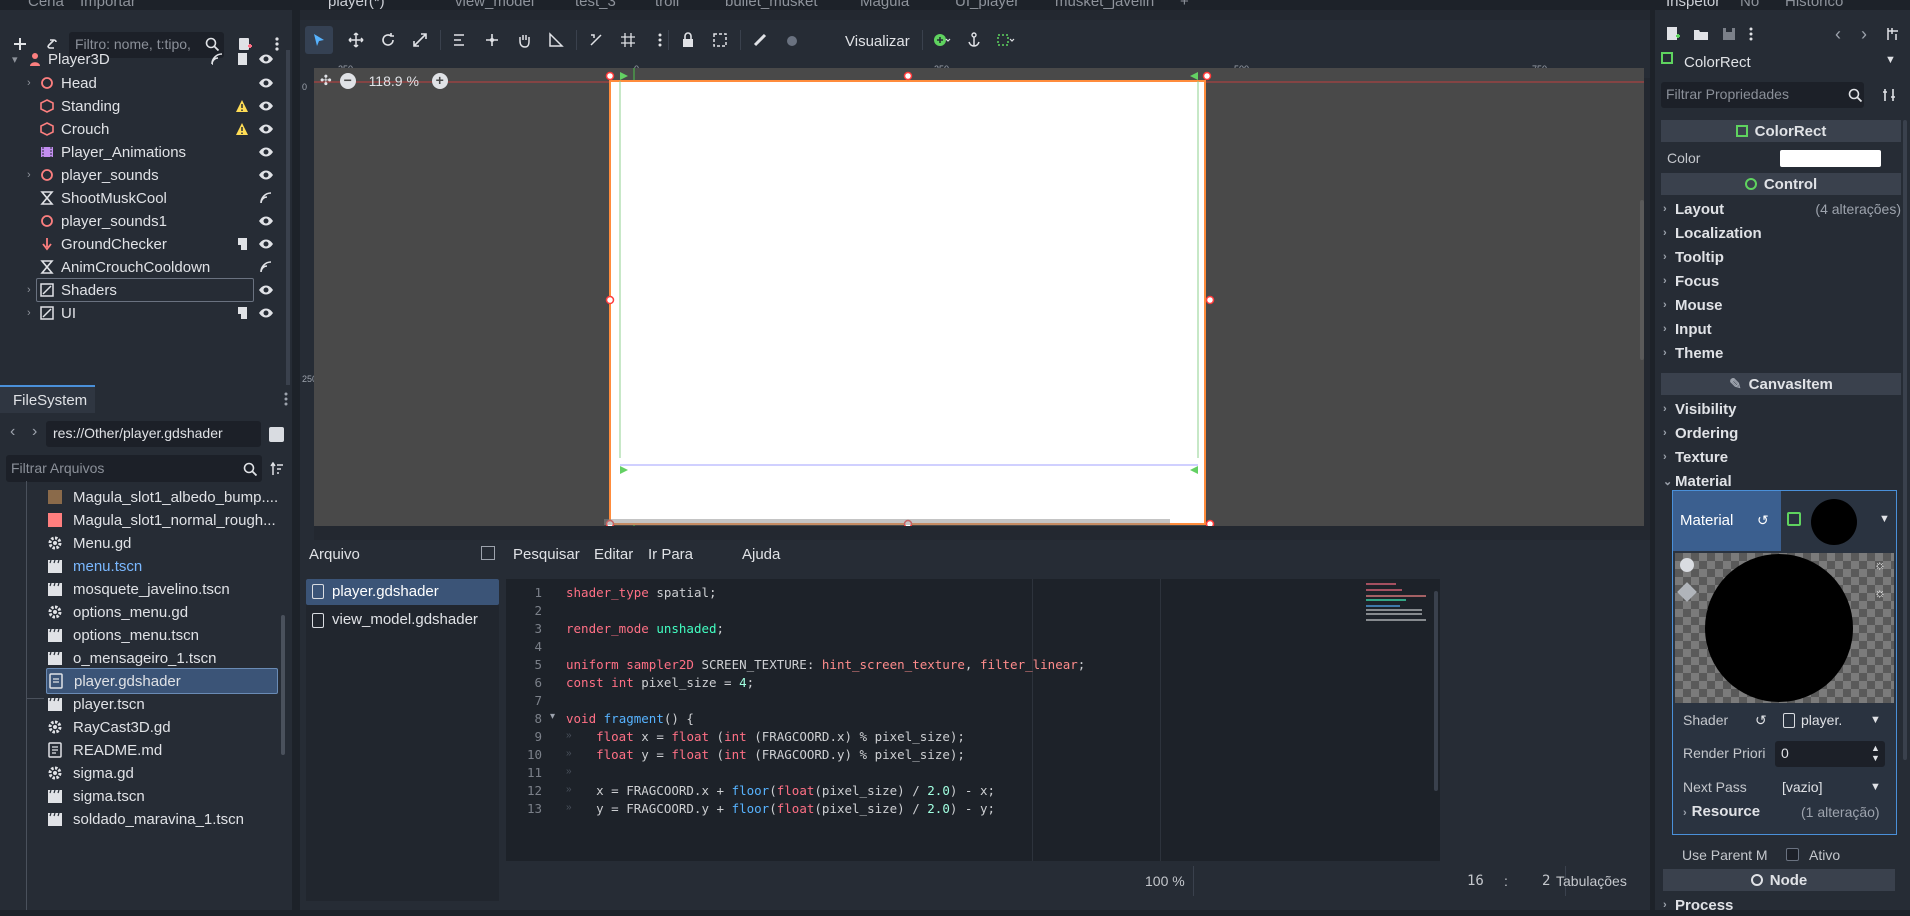 This screenshot has width=1910, height=916. What do you see at coordinates (1762, 95) in the screenshot?
I see `property-filter-input: Filtrar Propriedades` at bounding box center [1762, 95].